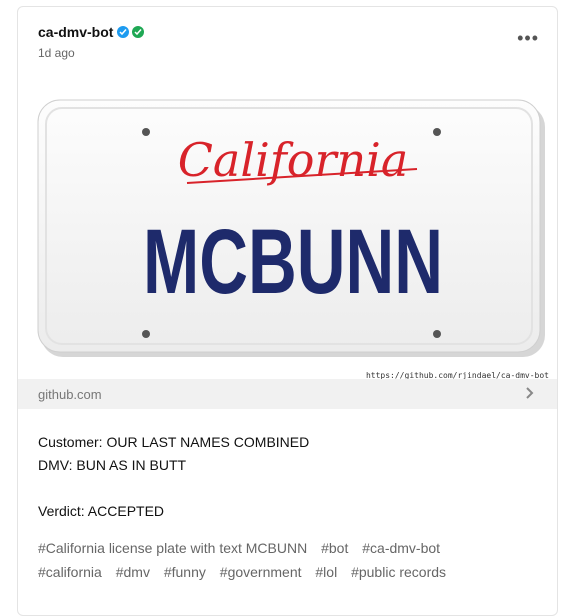 Image resolution: width=572 pixels, height=616 pixels. I want to click on tag-link: #lol, so click(326, 572).